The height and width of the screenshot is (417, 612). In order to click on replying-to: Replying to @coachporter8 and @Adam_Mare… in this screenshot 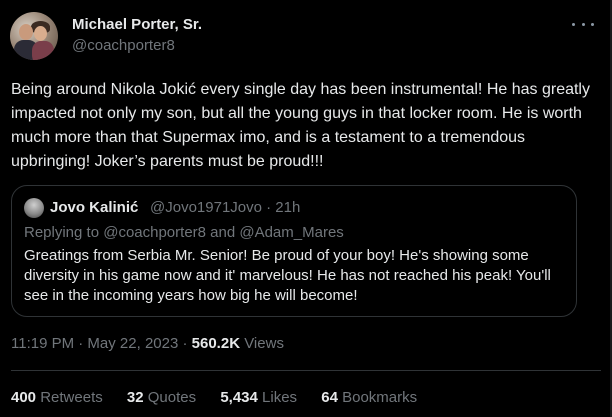, I will do `click(184, 232)`.